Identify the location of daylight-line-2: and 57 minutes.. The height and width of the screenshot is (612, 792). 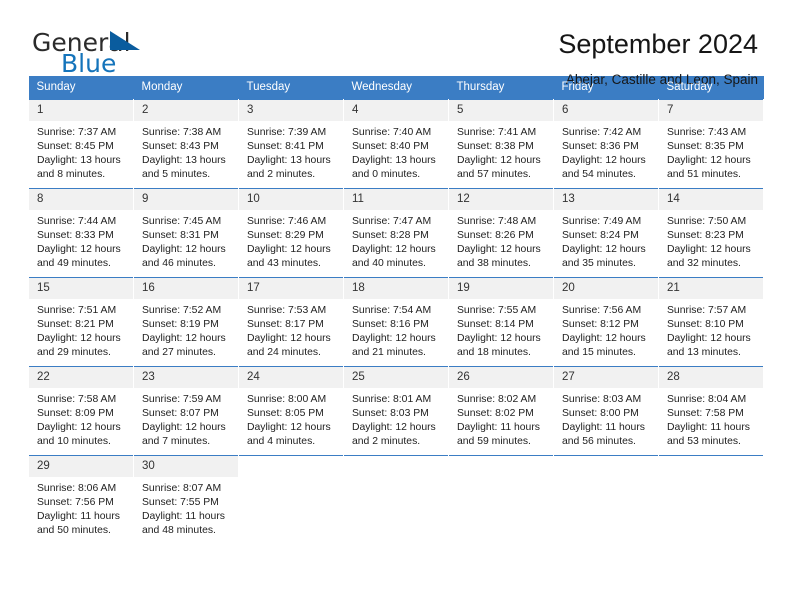
(494, 175).